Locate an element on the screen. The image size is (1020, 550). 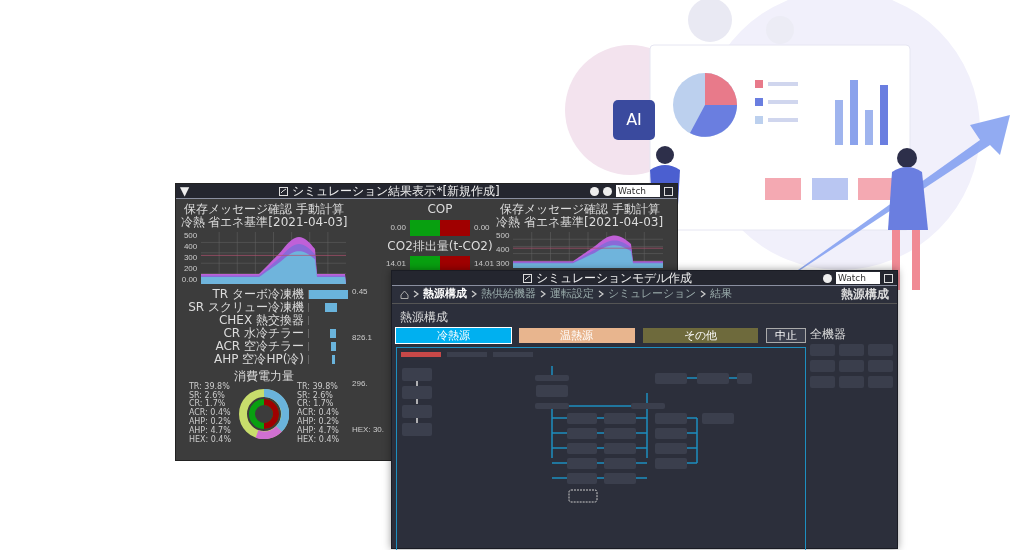
stop-button: 中止 is located at coordinates (786, 335).